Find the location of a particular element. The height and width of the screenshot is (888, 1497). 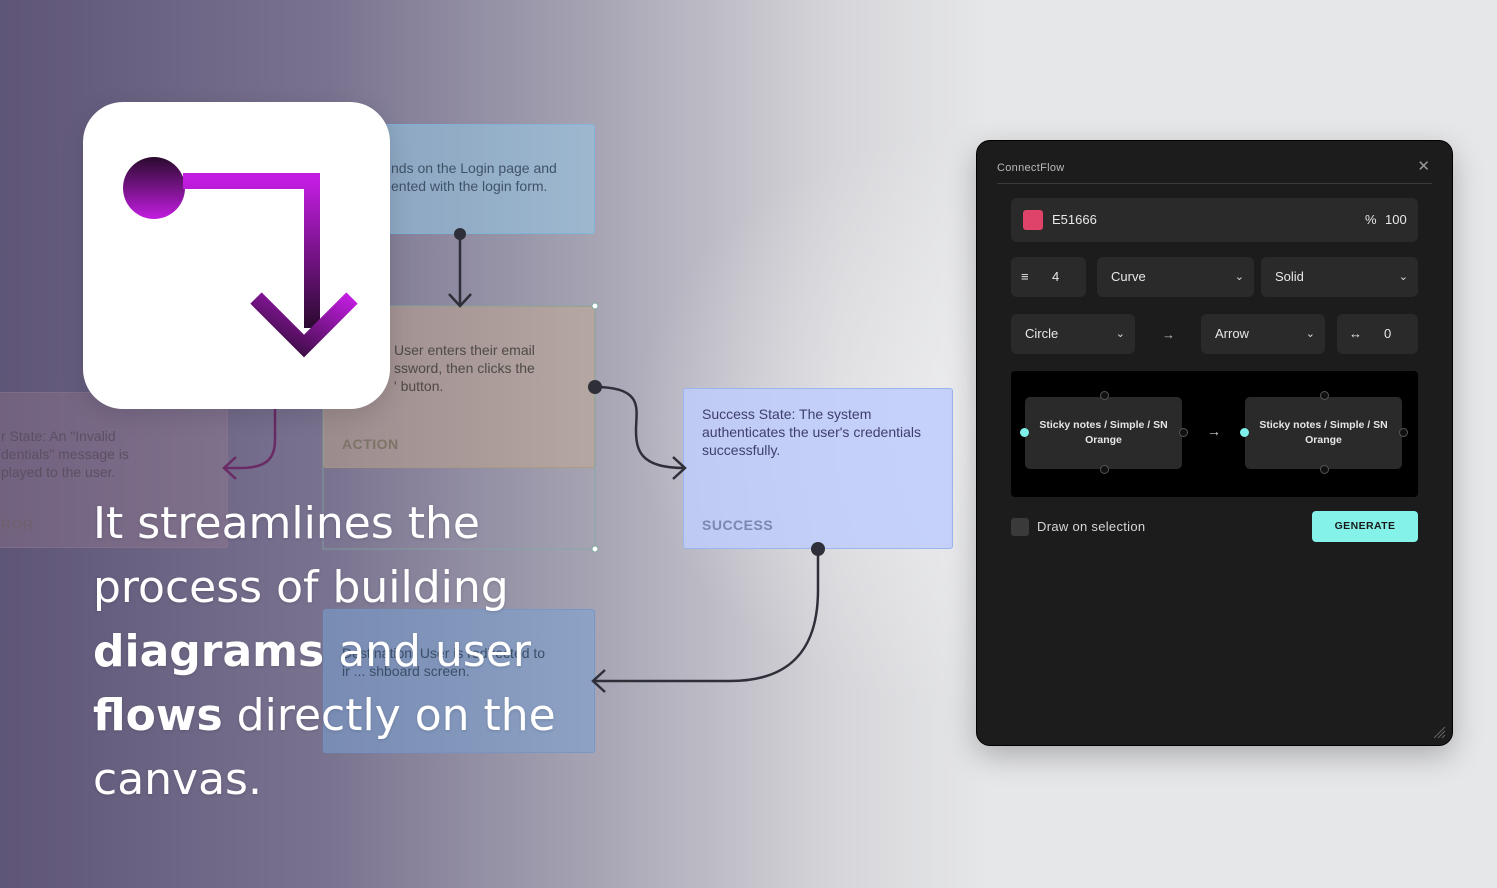

divider is located at coordinates (1214, 183).